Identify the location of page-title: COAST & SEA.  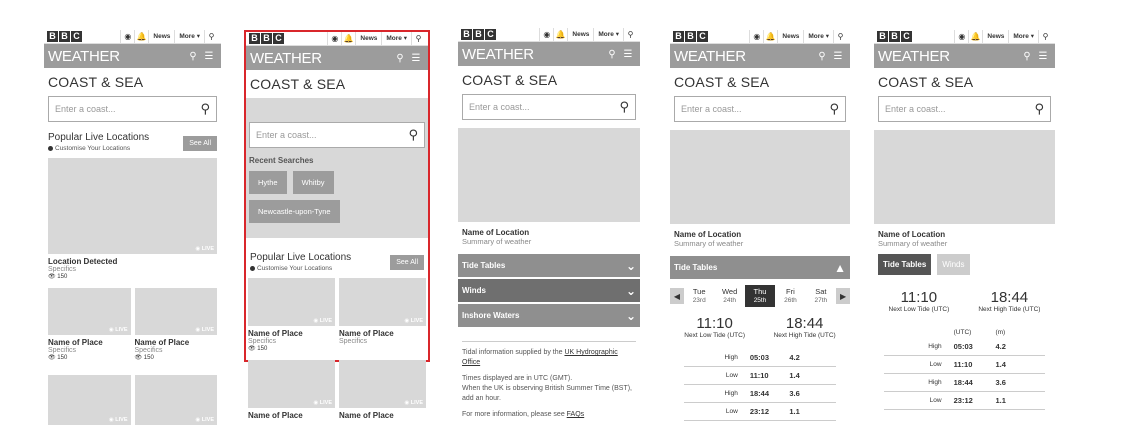
(96, 82).